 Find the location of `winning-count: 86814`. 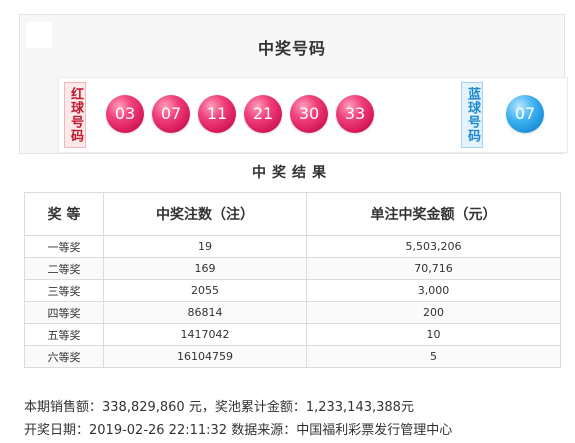

winning-count: 86814 is located at coordinates (205, 312).